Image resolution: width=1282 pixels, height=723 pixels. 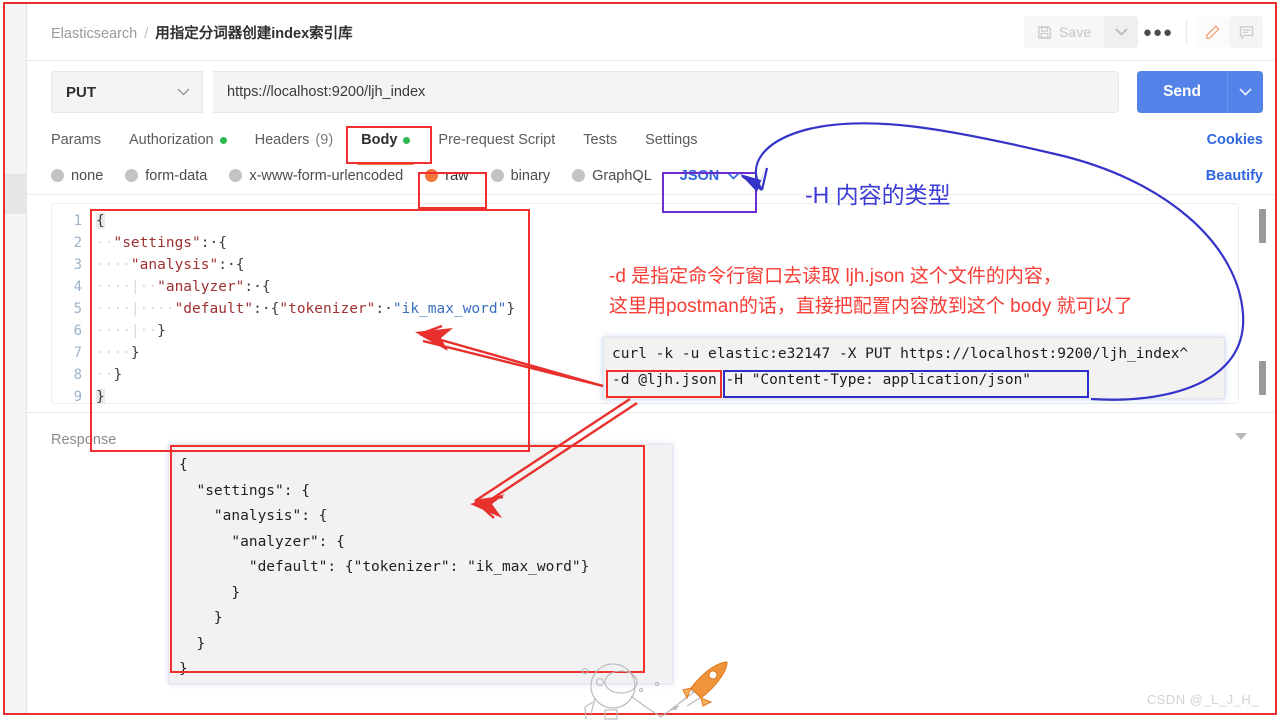 What do you see at coordinates (622, 175) in the screenshot?
I see `radio-label: GraphQL` at bounding box center [622, 175].